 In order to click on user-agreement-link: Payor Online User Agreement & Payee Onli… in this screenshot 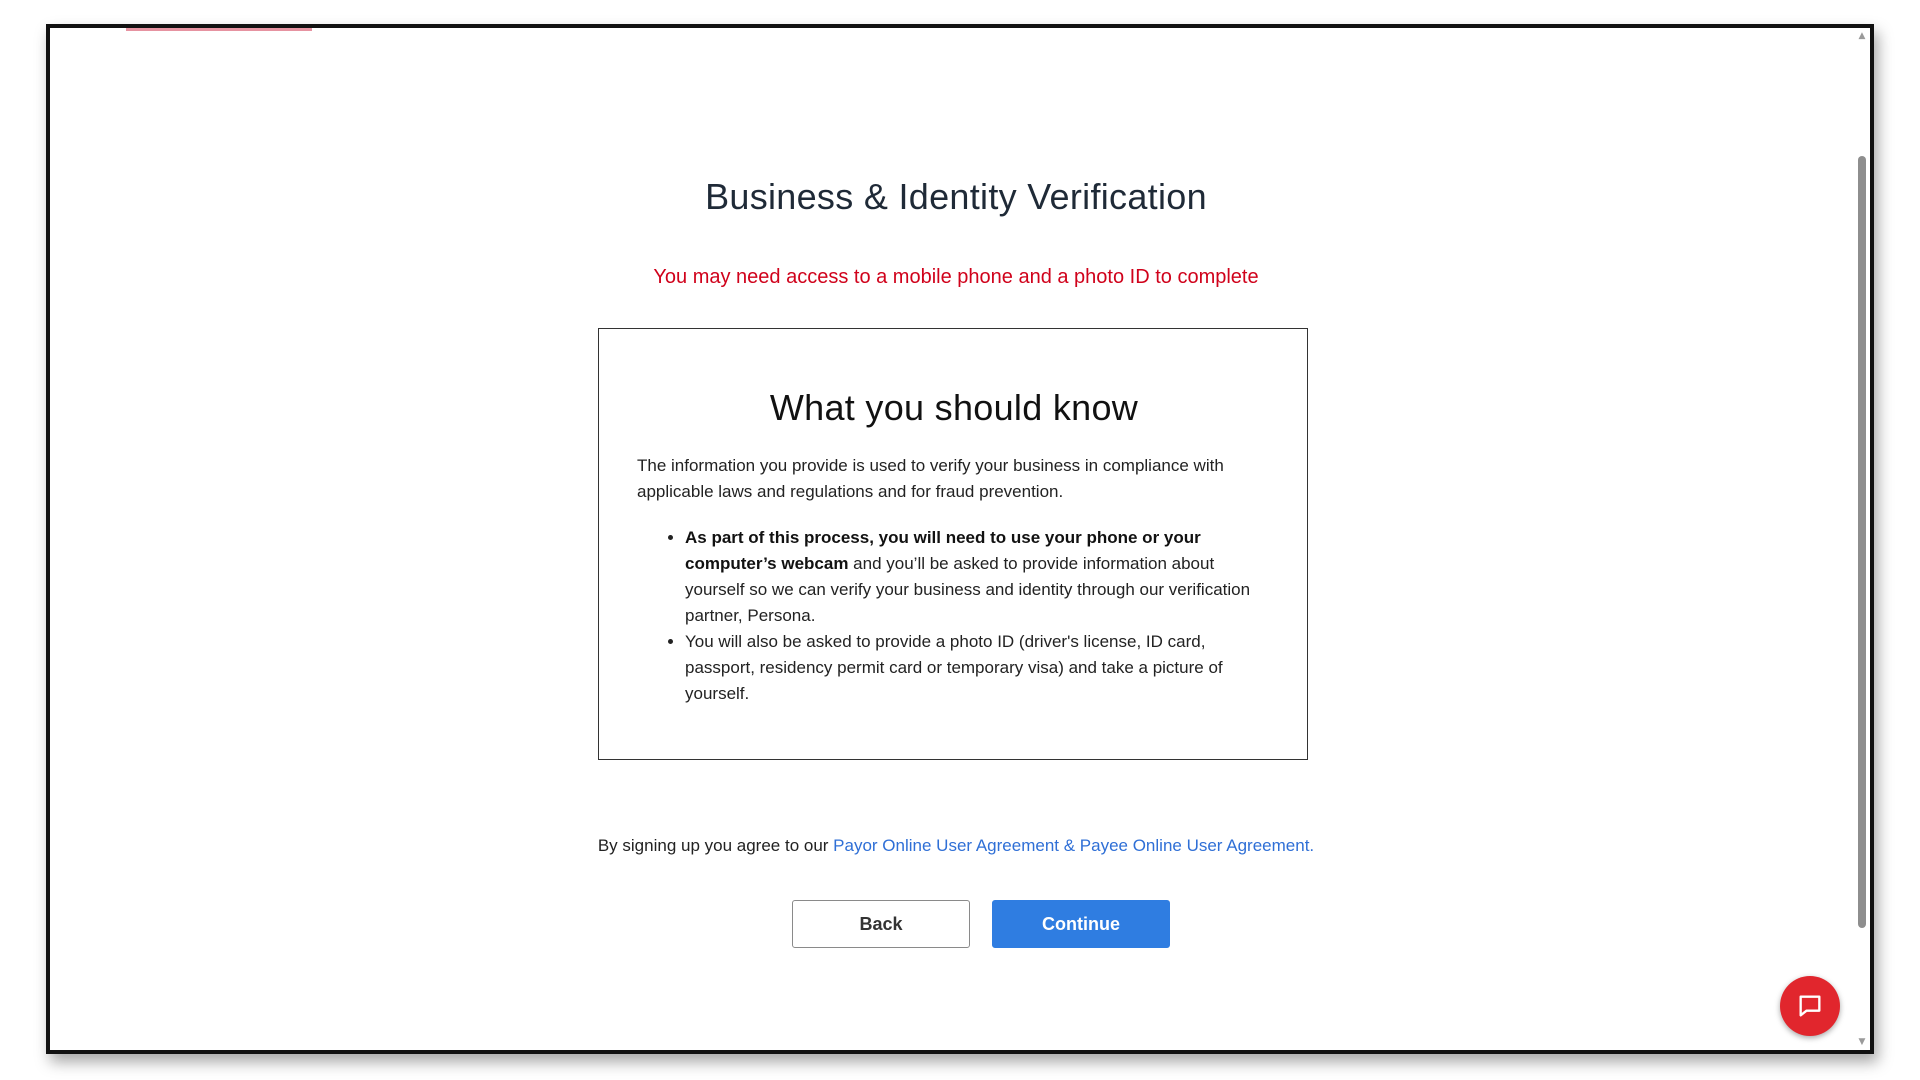, I will do `click(1073, 845)`.